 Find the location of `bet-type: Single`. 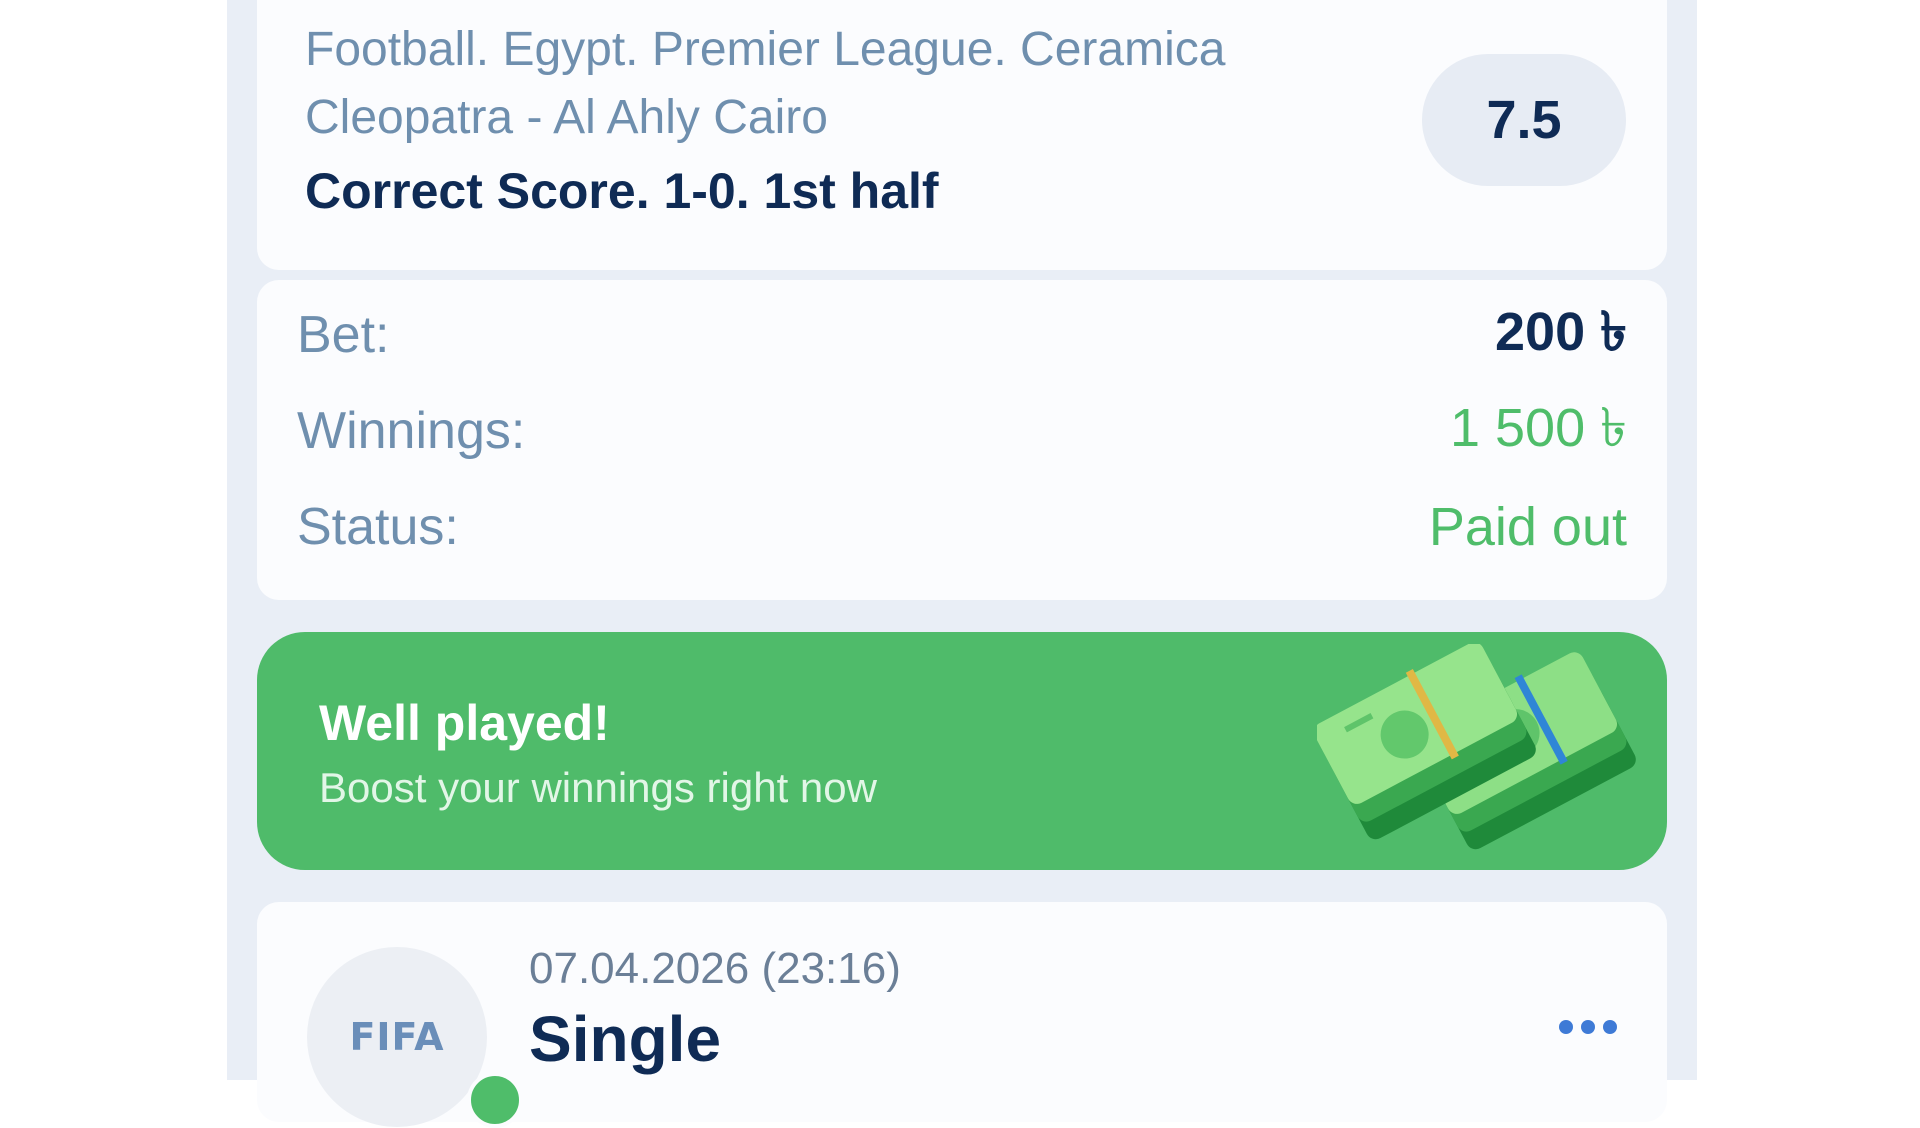

bet-type: Single is located at coordinates (625, 1039).